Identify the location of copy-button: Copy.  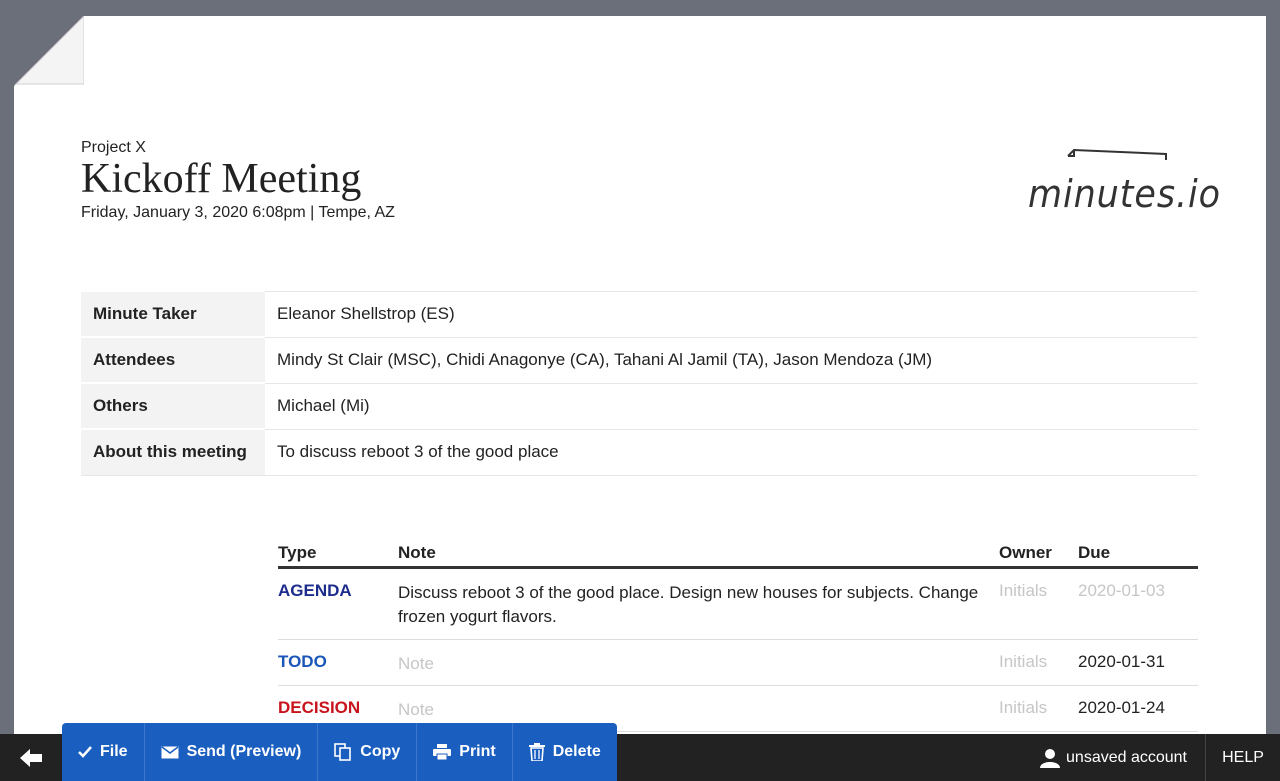
(368, 752).